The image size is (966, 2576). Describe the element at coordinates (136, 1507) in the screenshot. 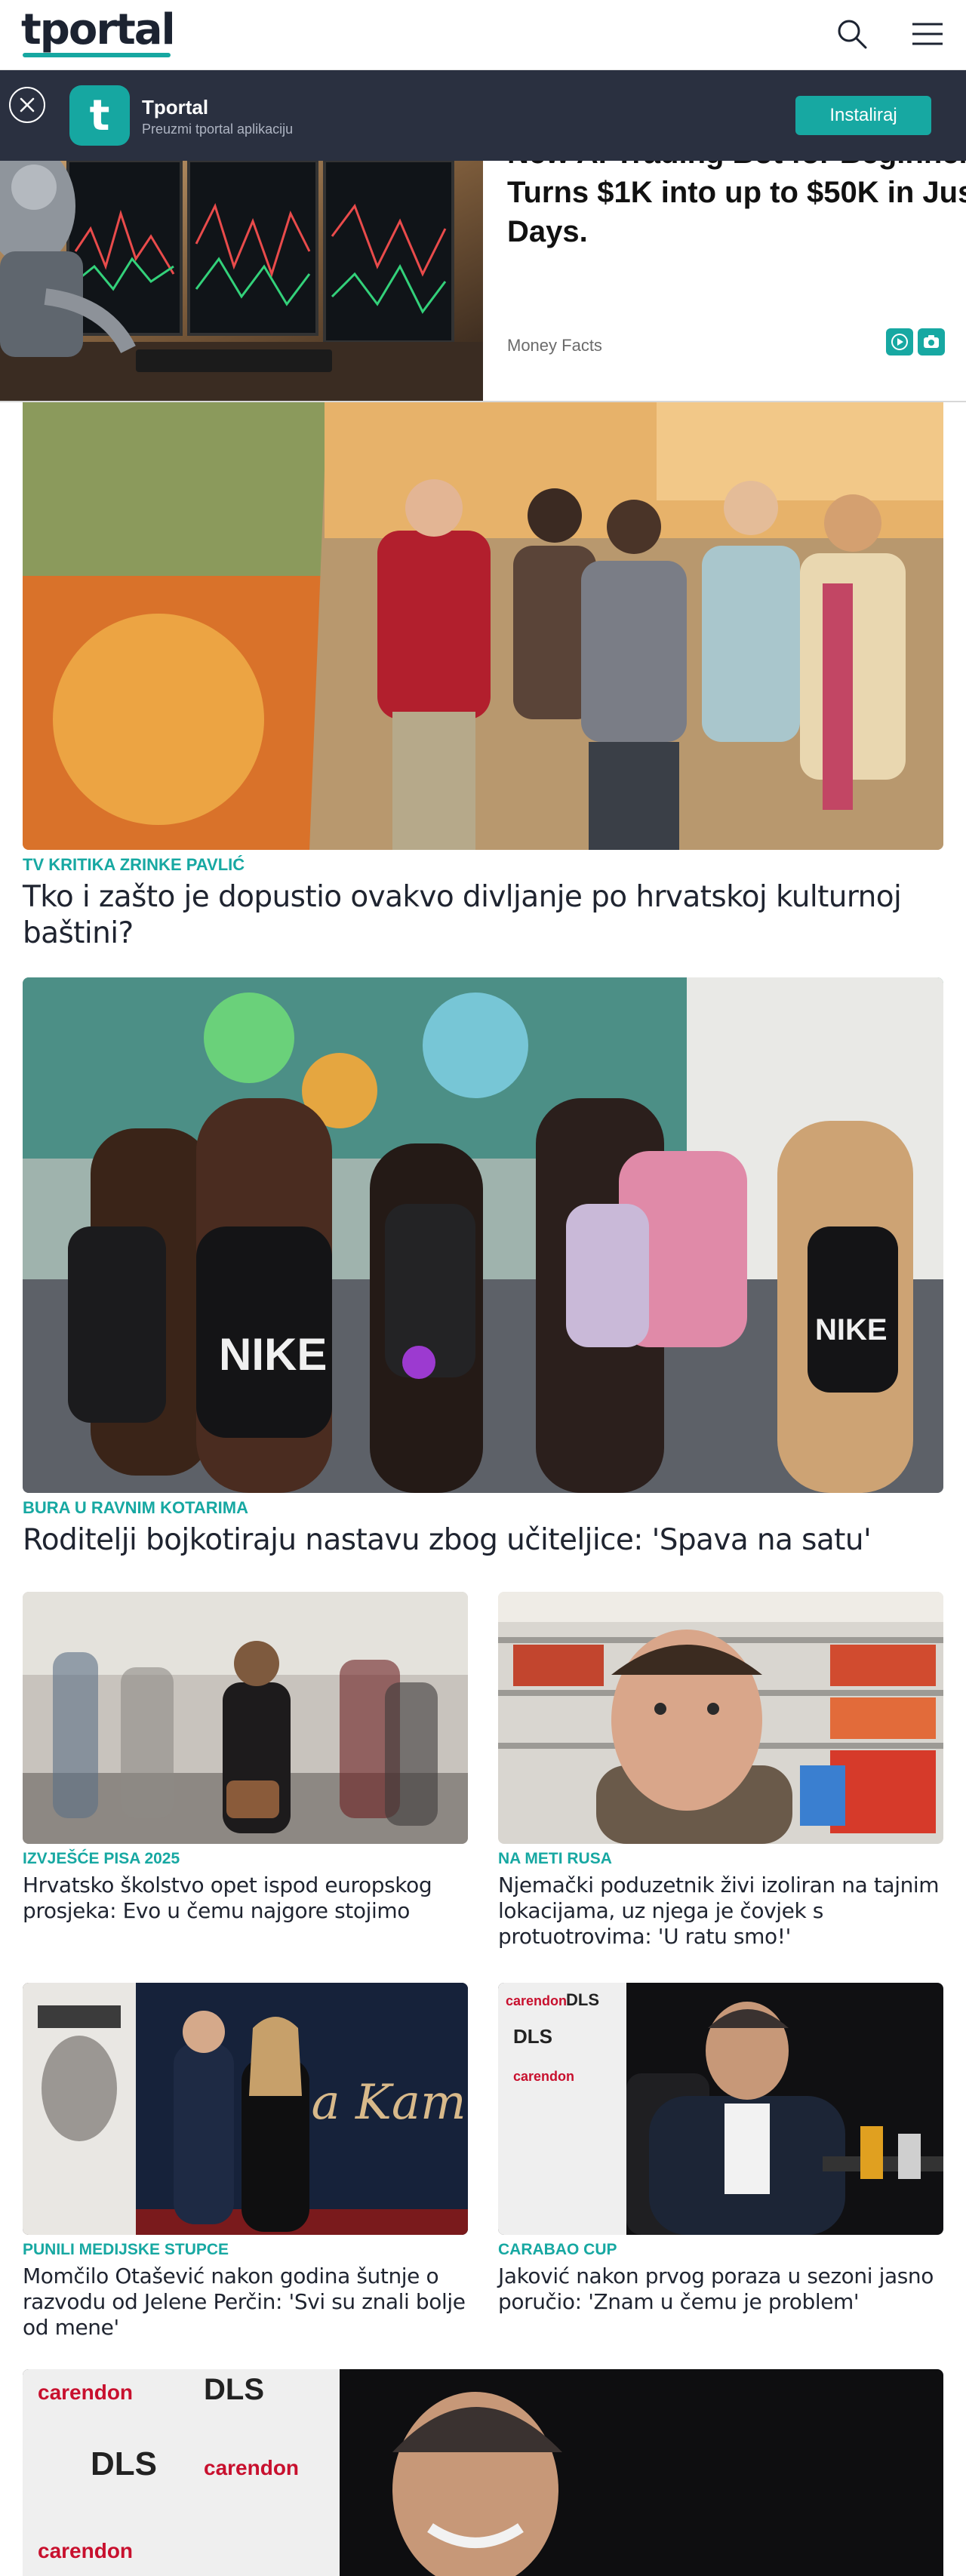

I see `article-kicker: BURA U RAVNIM KOTARIMA` at that location.